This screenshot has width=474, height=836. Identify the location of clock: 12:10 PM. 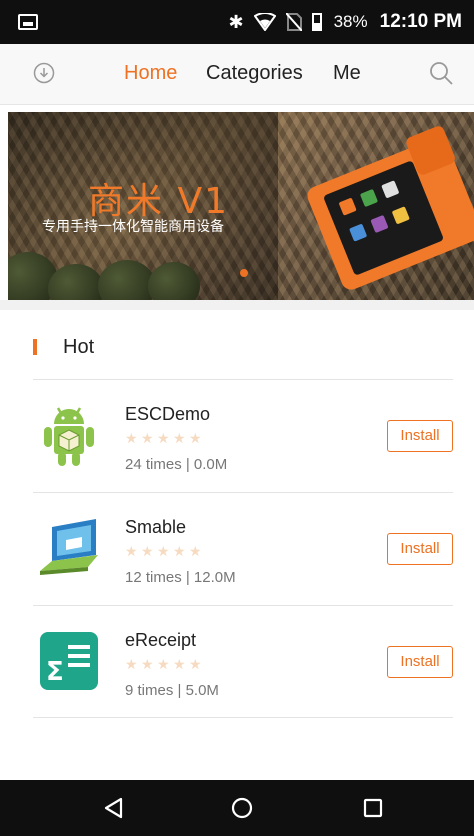
(420, 21).